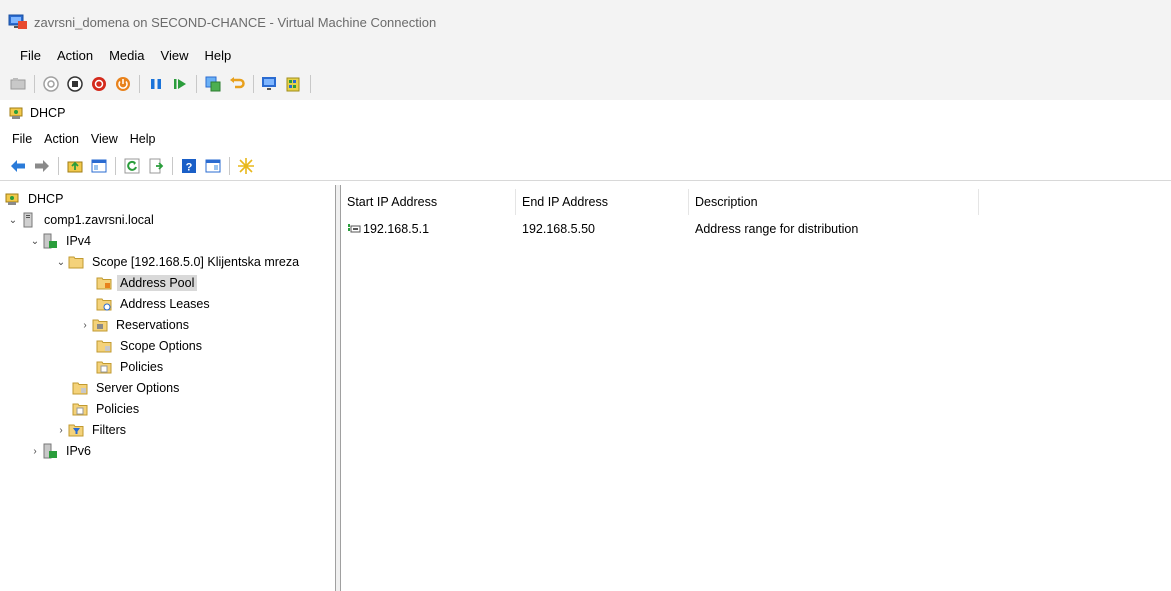 This screenshot has width=1171, height=591. I want to click on server-icon, so click(28, 220).